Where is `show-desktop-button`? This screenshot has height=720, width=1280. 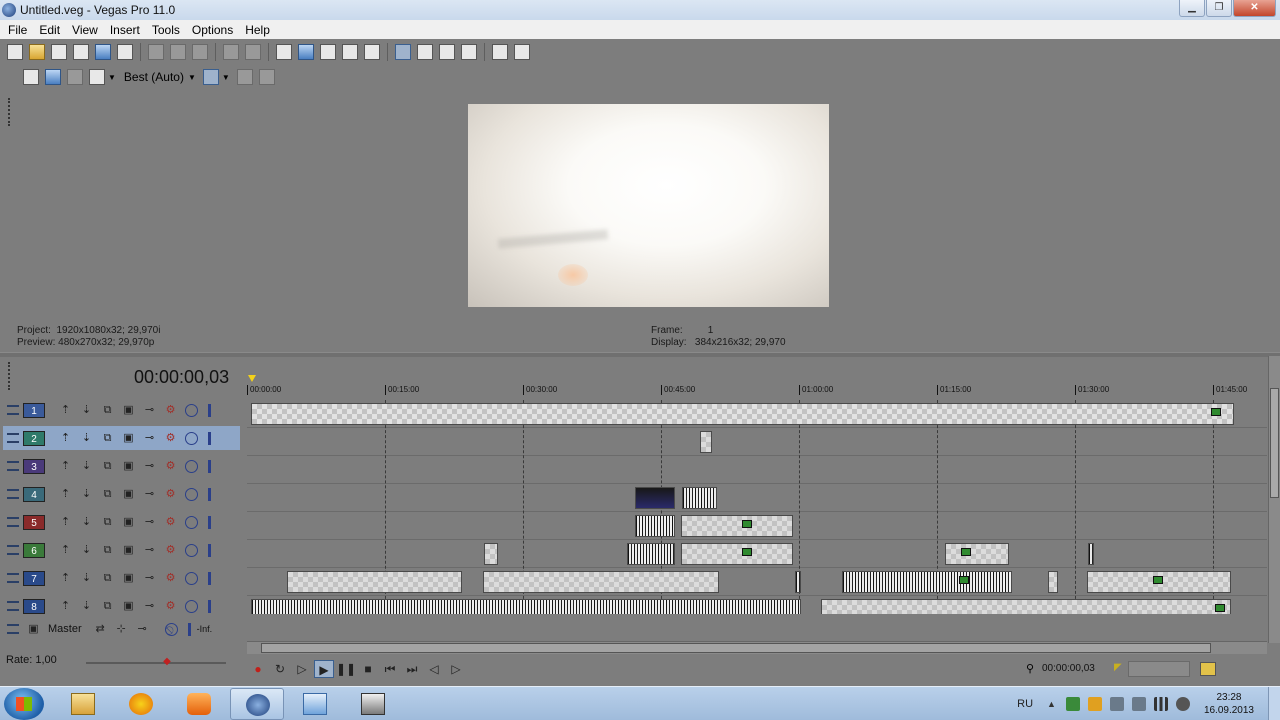 show-desktop-button is located at coordinates (1274, 703).